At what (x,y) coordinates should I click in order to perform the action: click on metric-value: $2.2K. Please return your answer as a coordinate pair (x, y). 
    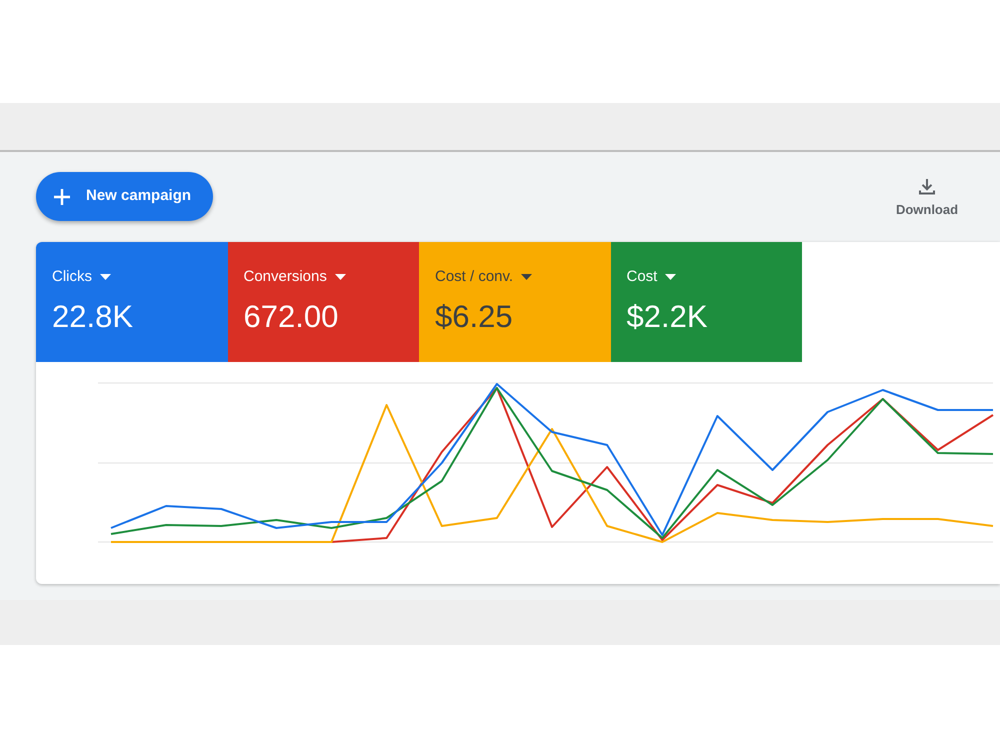
    Looking at the image, I should click on (667, 317).